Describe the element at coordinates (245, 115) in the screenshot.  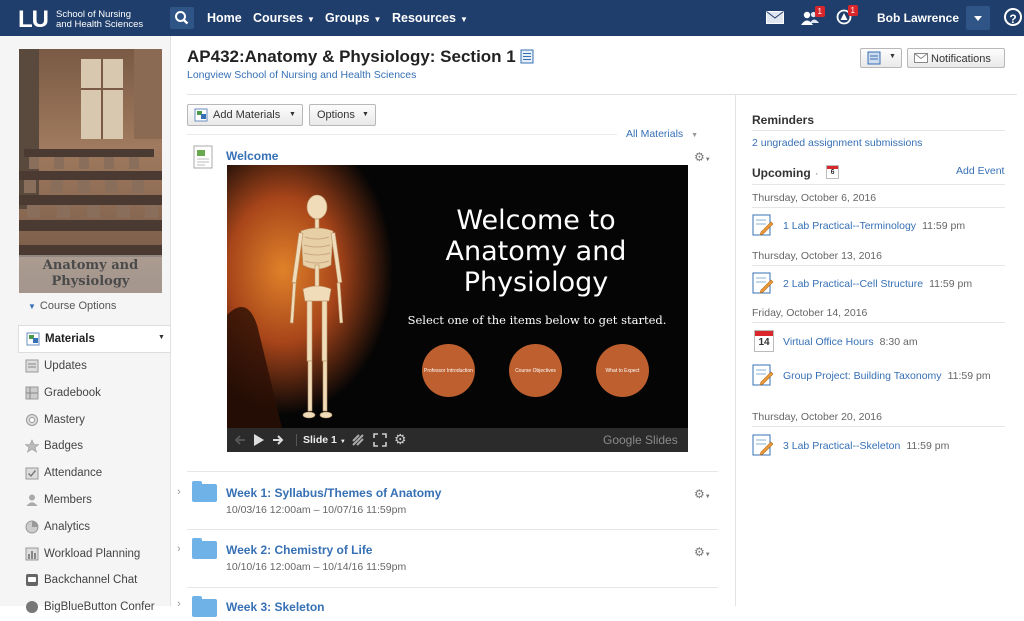
I see `add-materials-button: Add Materials ▼` at that location.